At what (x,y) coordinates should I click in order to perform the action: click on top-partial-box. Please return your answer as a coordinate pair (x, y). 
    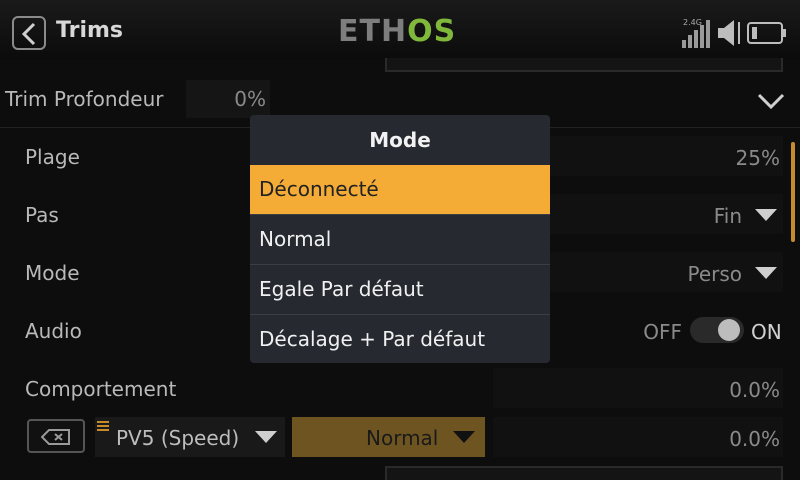
    Looking at the image, I should click on (584, 65).